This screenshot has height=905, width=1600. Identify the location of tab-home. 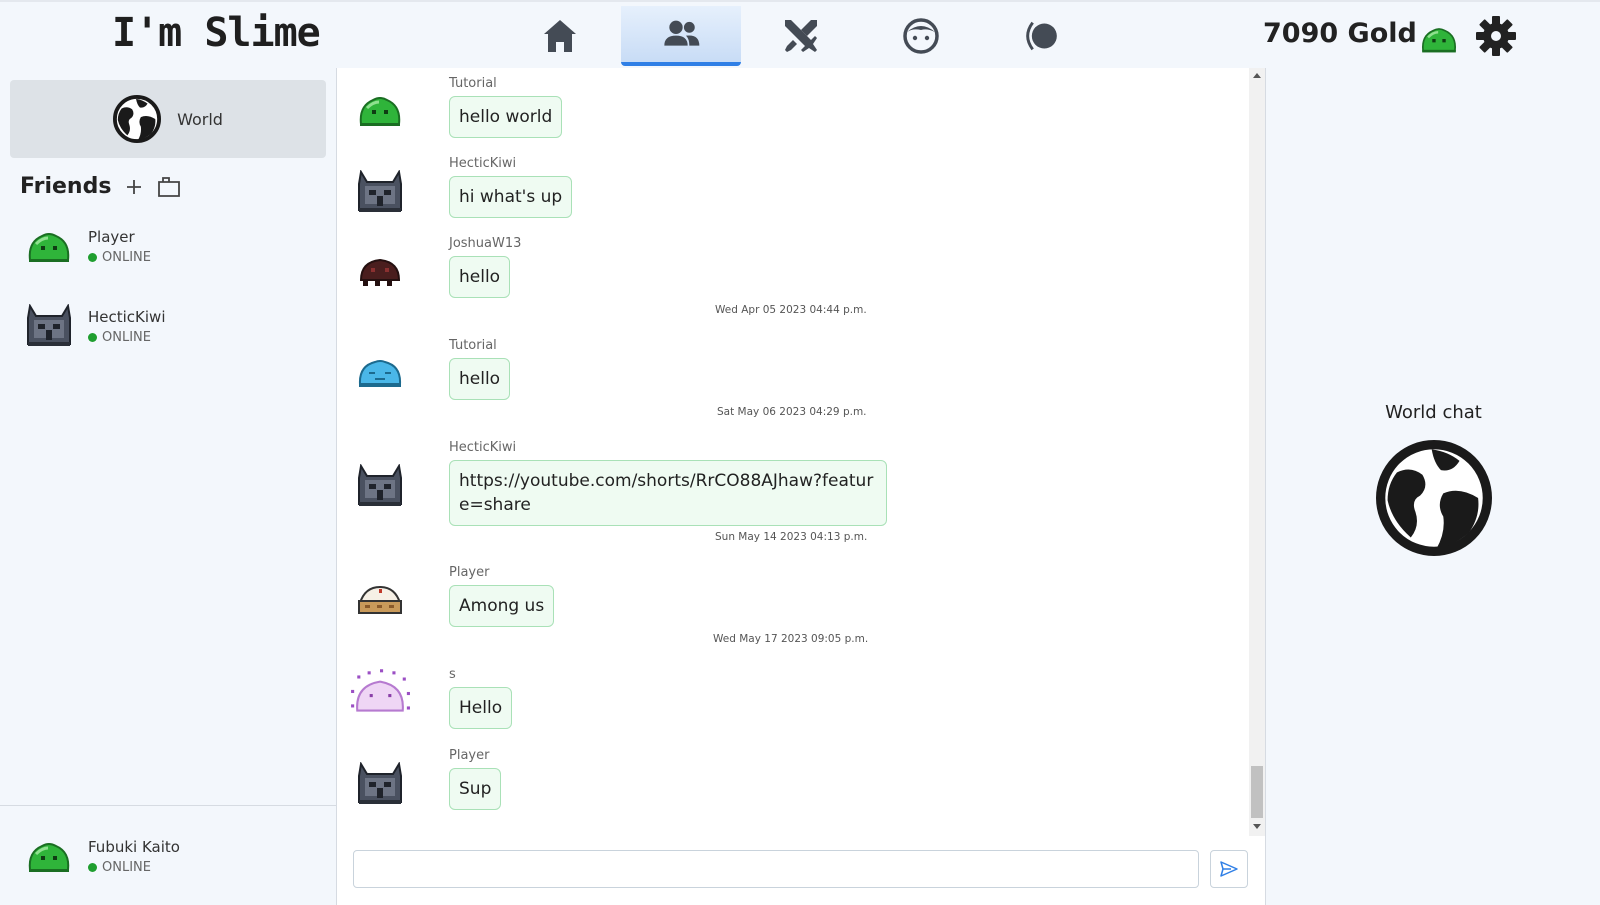
(560, 36).